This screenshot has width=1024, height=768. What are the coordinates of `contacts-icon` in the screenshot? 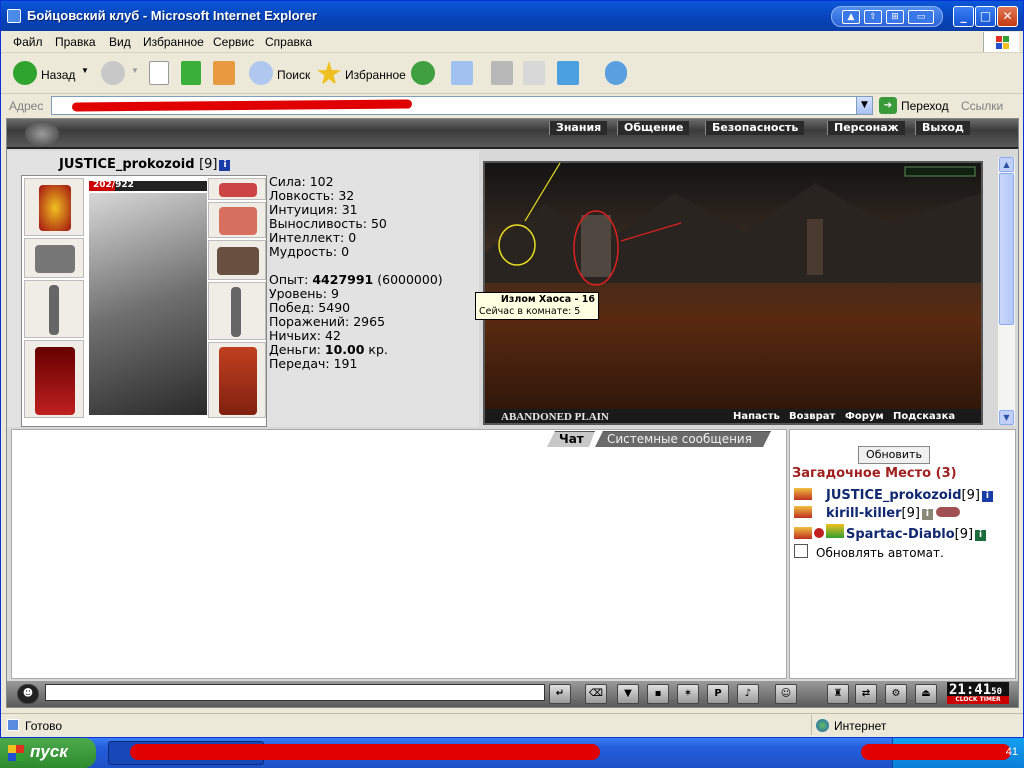 It's located at (616, 73).